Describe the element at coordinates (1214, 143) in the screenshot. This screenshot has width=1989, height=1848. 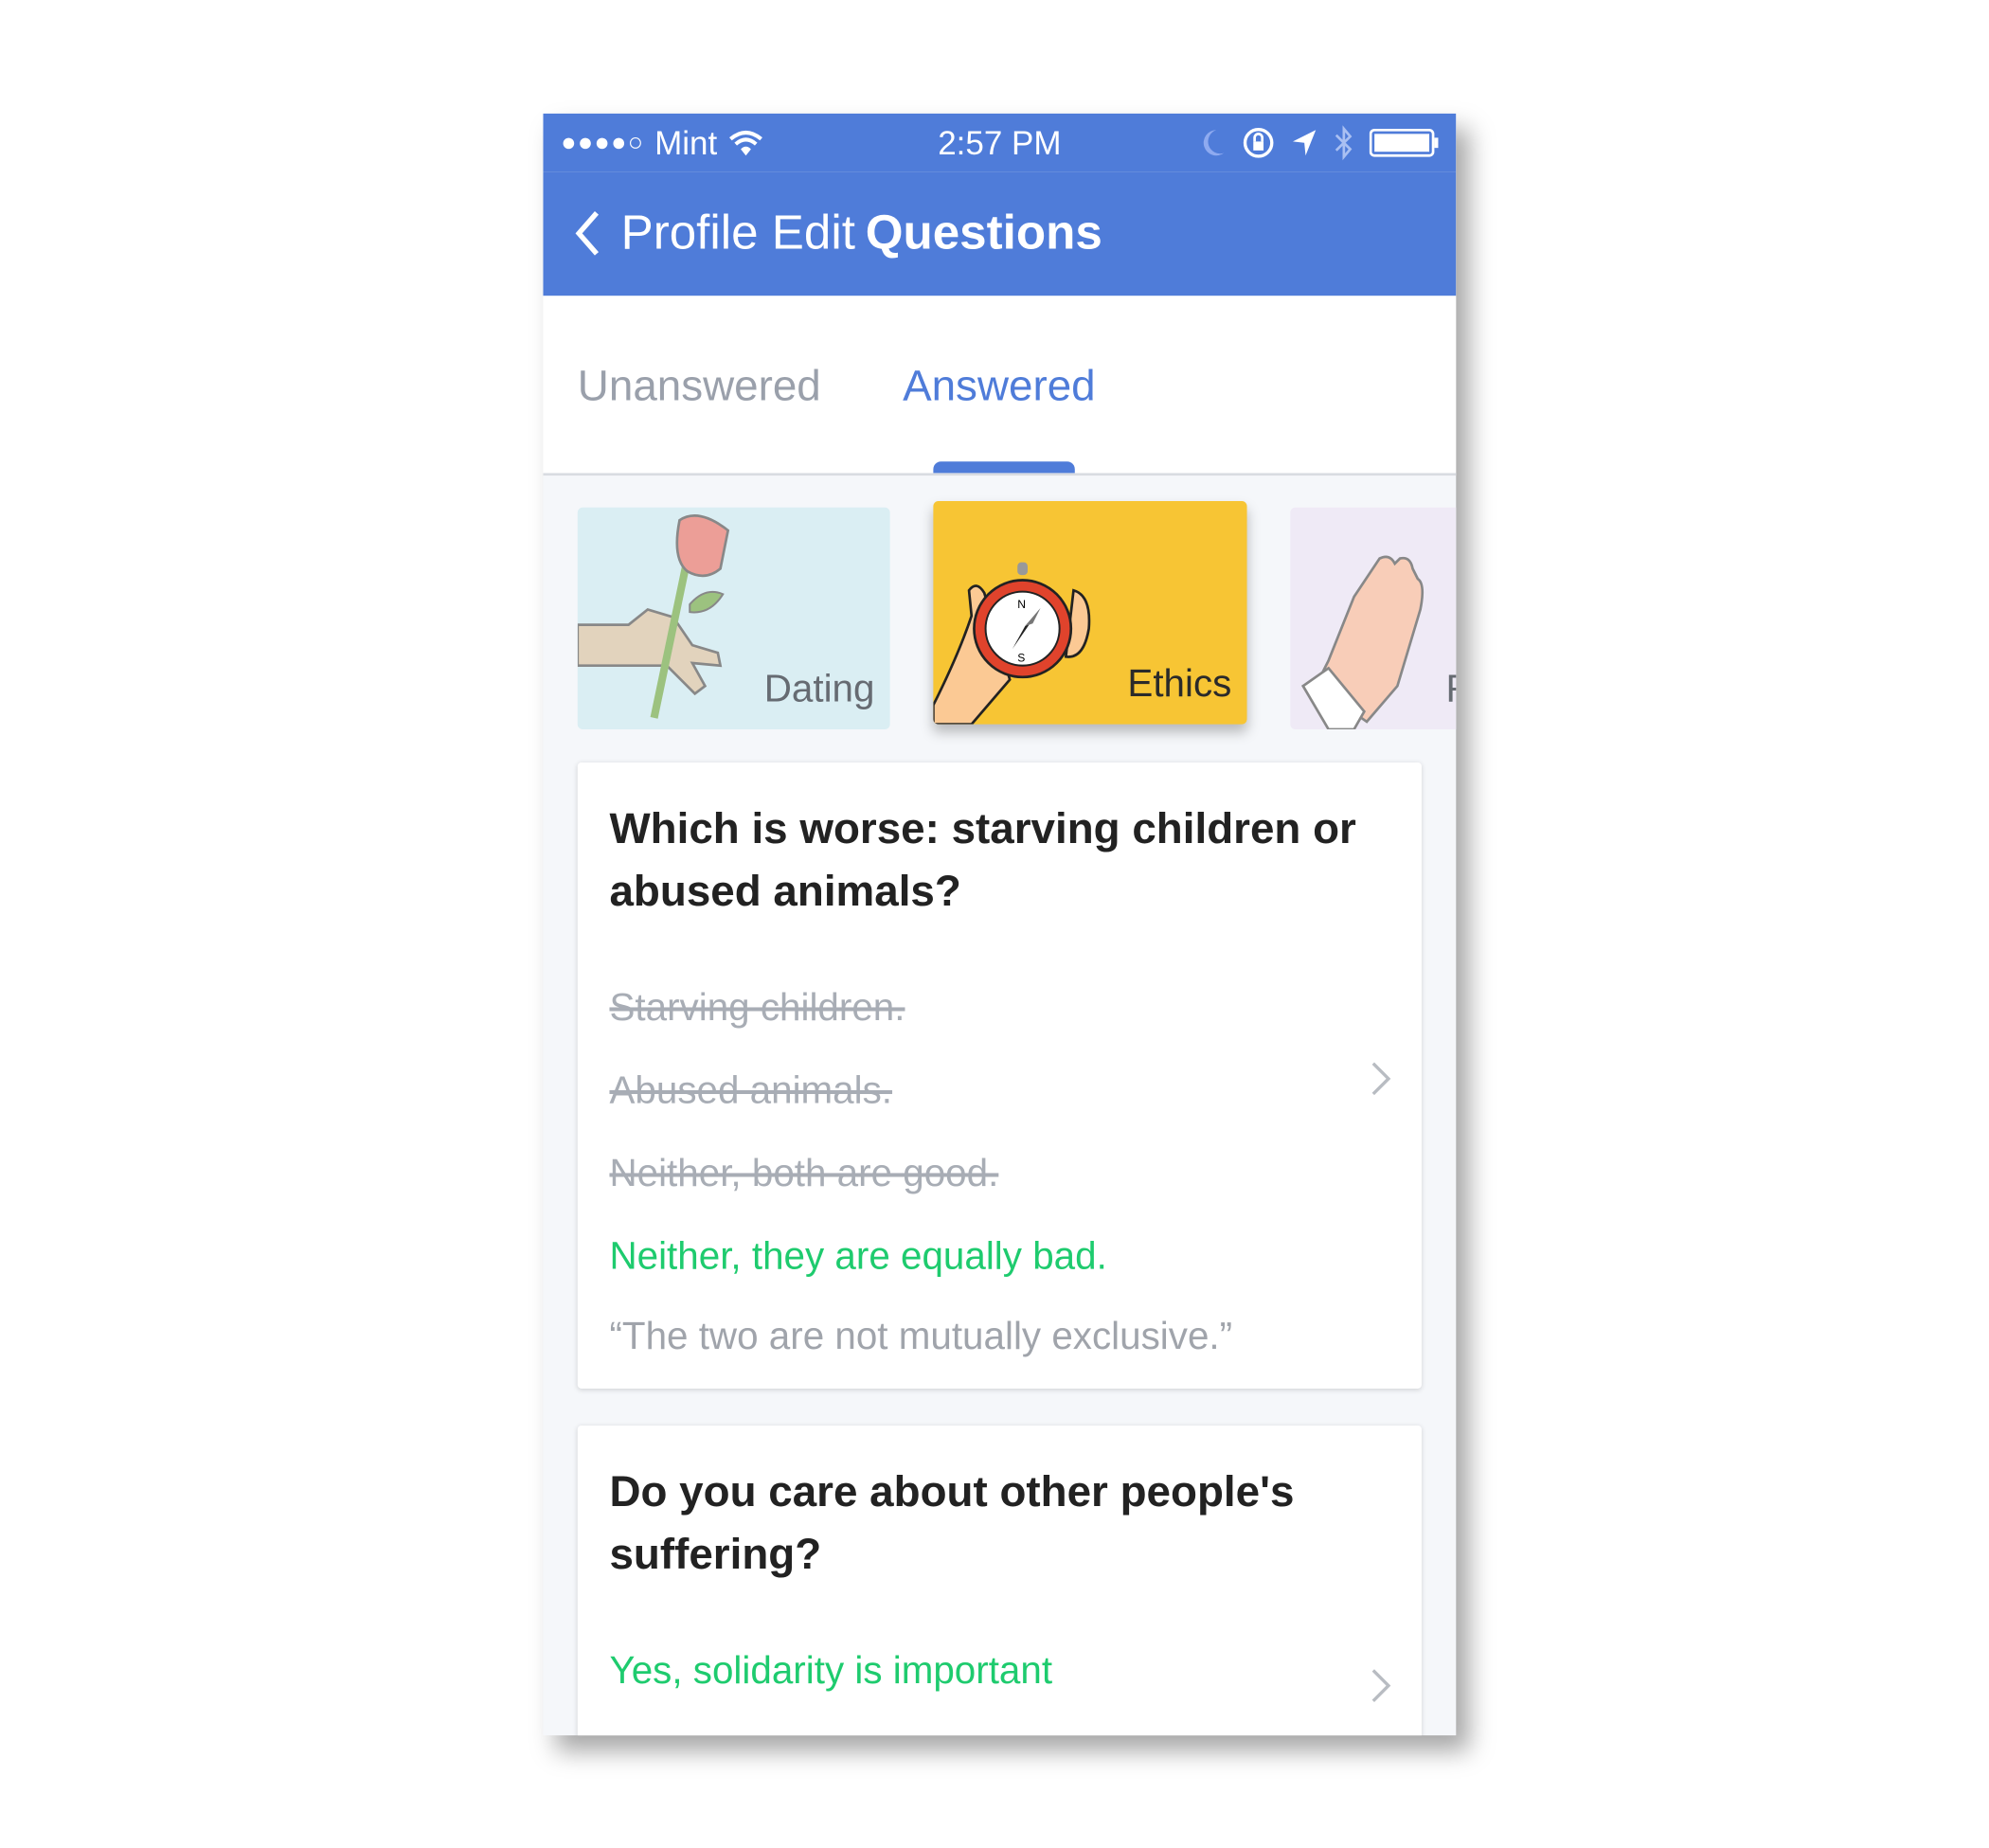
I see `moon-icon` at that location.